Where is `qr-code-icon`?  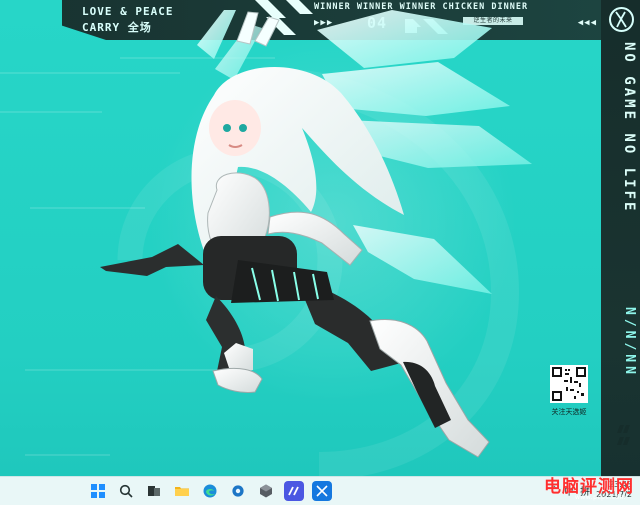 qr-code-icon is located at coordinates (569, 384).